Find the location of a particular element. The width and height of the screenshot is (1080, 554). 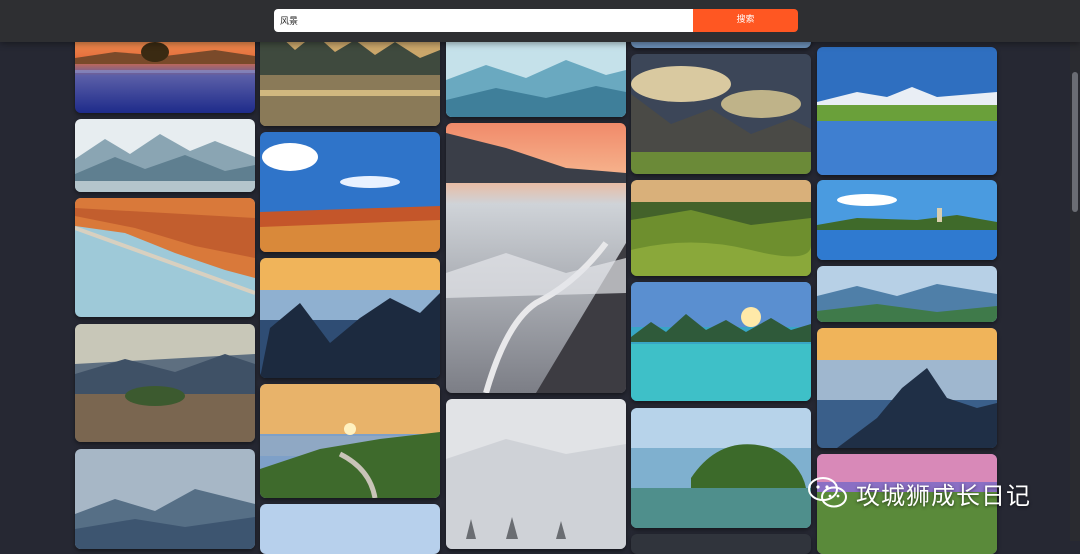

green-terraces is located at coordinates (721, 228).